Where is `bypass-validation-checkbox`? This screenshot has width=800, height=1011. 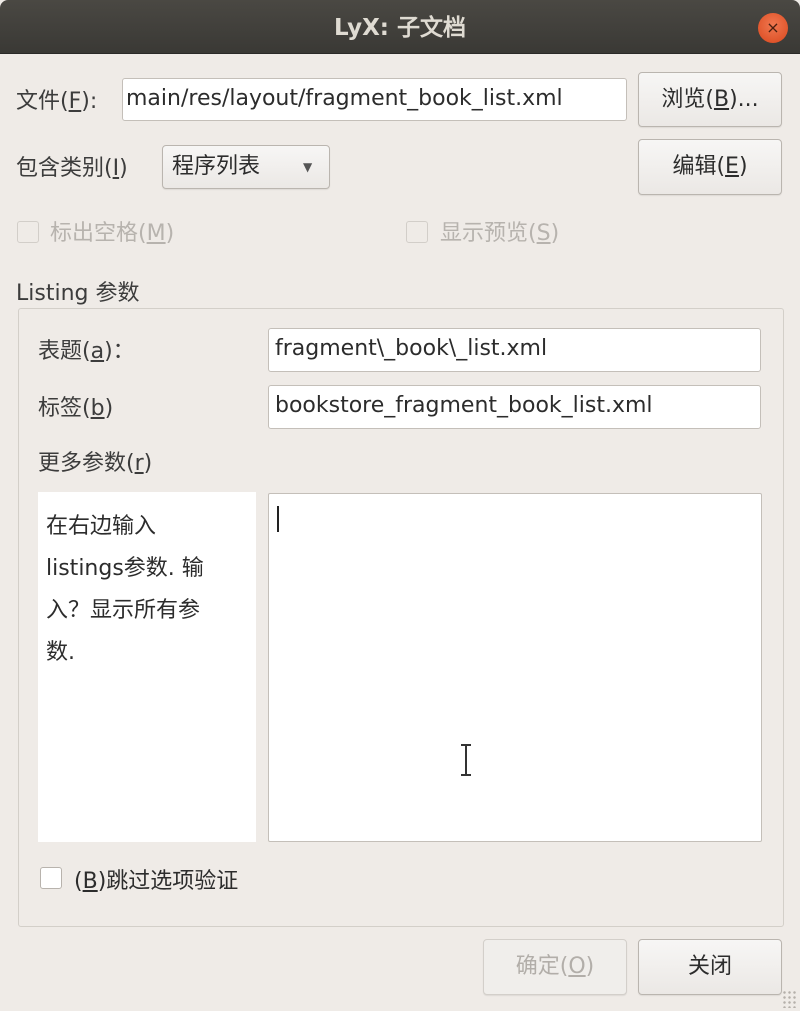 bypass-validation-checkbox is located at coordinates (51, 878).